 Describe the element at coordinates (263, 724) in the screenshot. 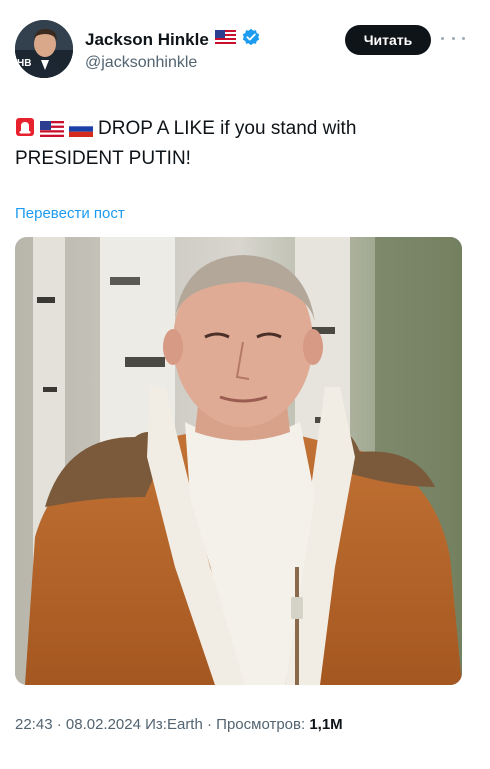

I see `views-label: Просмотров:` at that location.